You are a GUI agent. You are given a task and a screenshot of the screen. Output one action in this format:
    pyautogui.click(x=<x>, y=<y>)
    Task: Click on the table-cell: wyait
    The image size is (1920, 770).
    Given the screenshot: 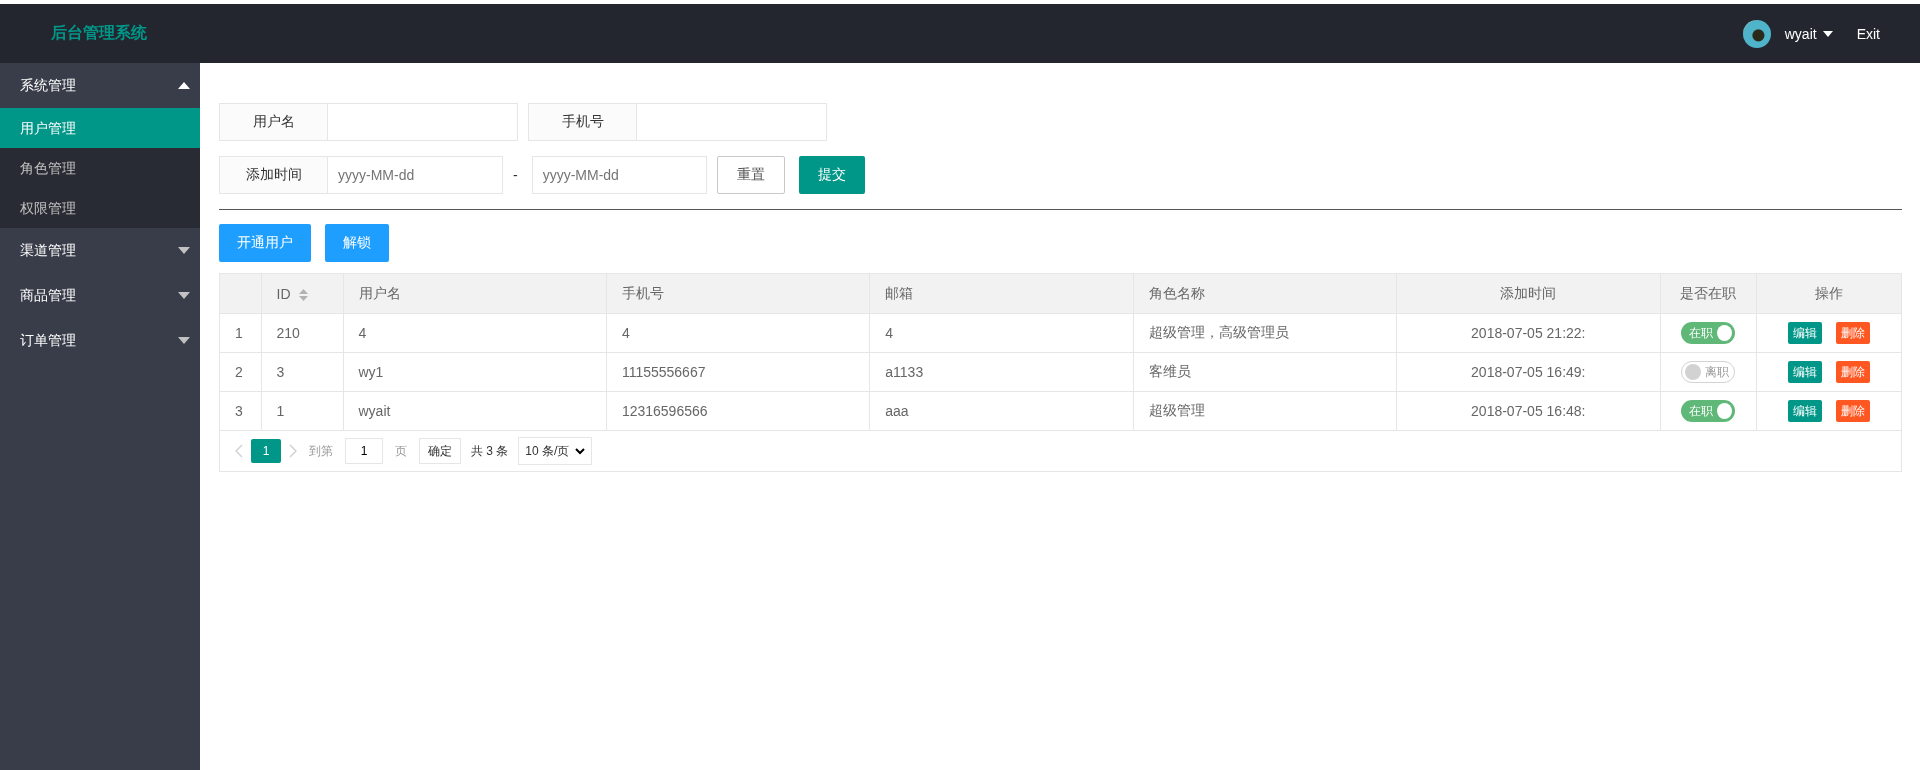 What is the action you would take?
    pyautogui.click(x=374, y=411)
    